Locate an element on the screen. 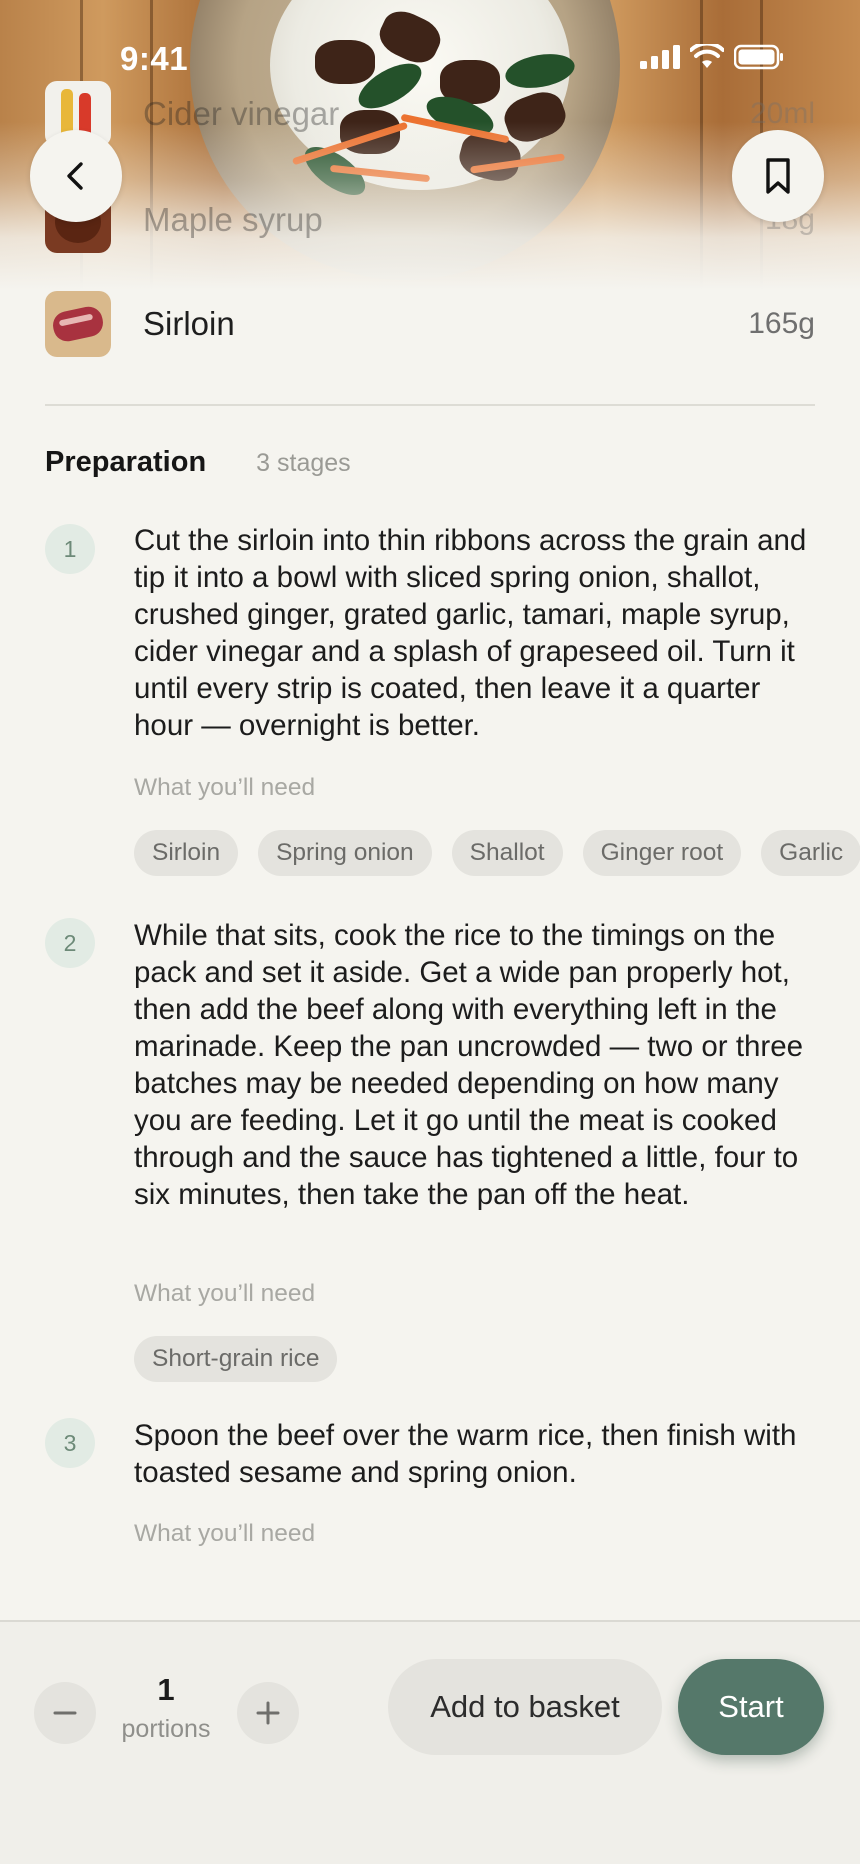  minus-icon is located at coordinates (65, 1713).